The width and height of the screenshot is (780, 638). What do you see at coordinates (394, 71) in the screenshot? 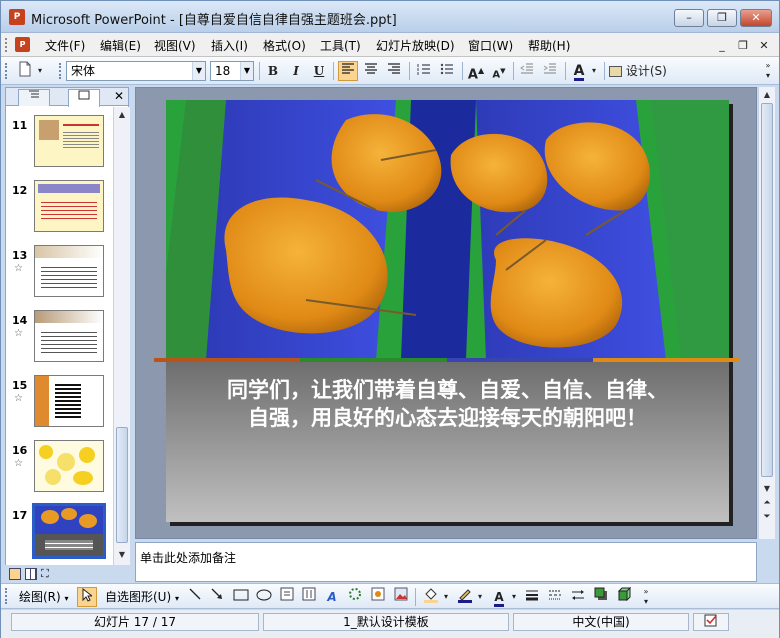
I see `align-right-button` at bounding box center [394, 71].